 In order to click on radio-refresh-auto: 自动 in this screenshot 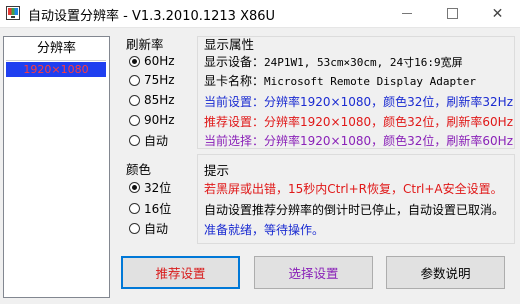, I will do `click(148, 140)`.